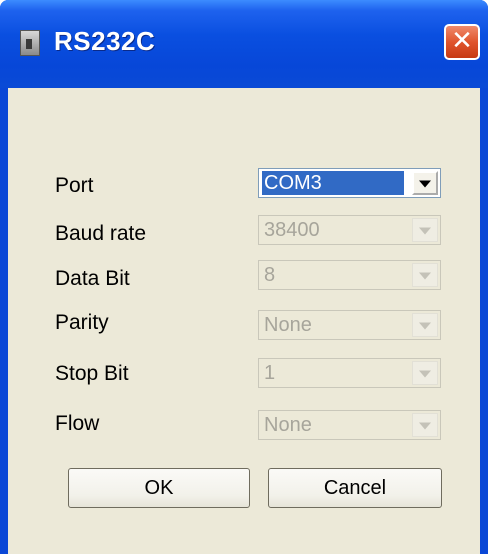 This screenshot has width=488, height=554. What do you see at coordinates (92, 278) in the screenshot?
I see `data-bit-label: Data Bit` at bounding box center [92, 278].